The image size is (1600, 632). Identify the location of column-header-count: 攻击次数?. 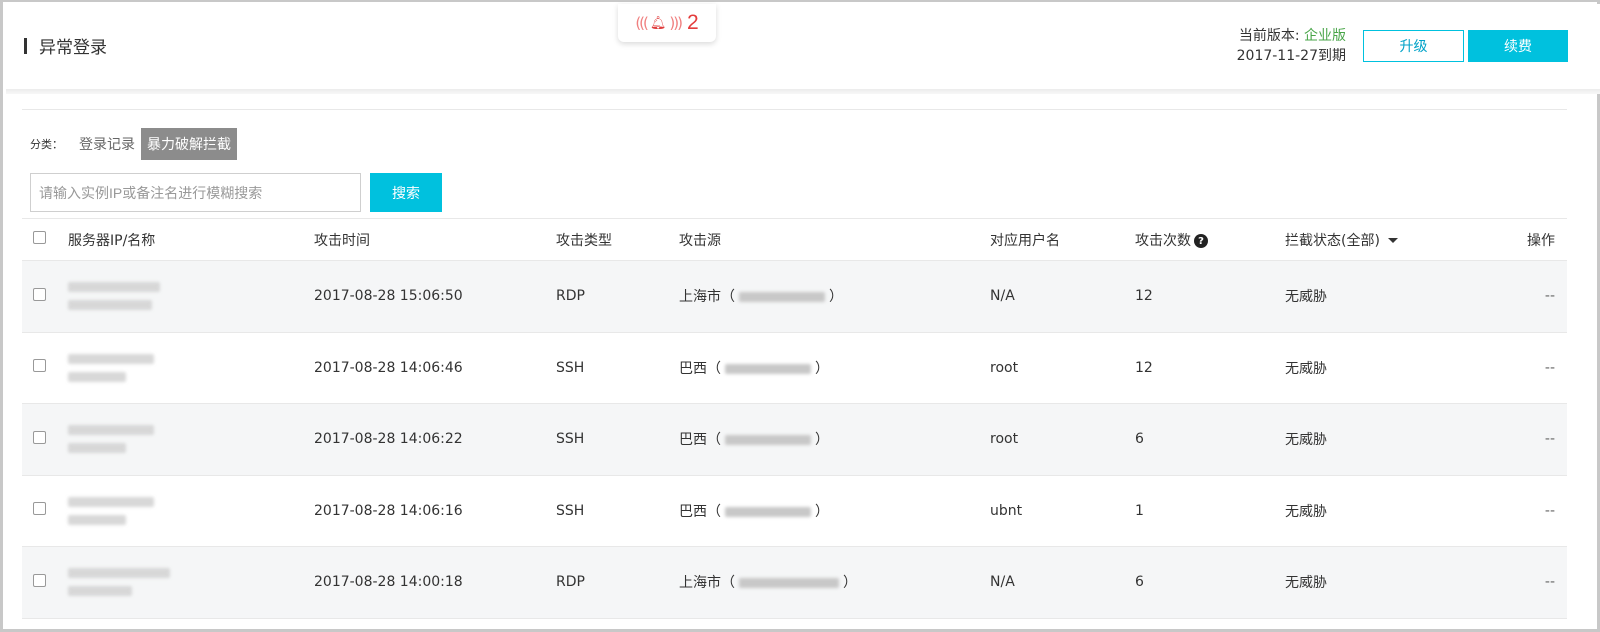
(1210, 240).